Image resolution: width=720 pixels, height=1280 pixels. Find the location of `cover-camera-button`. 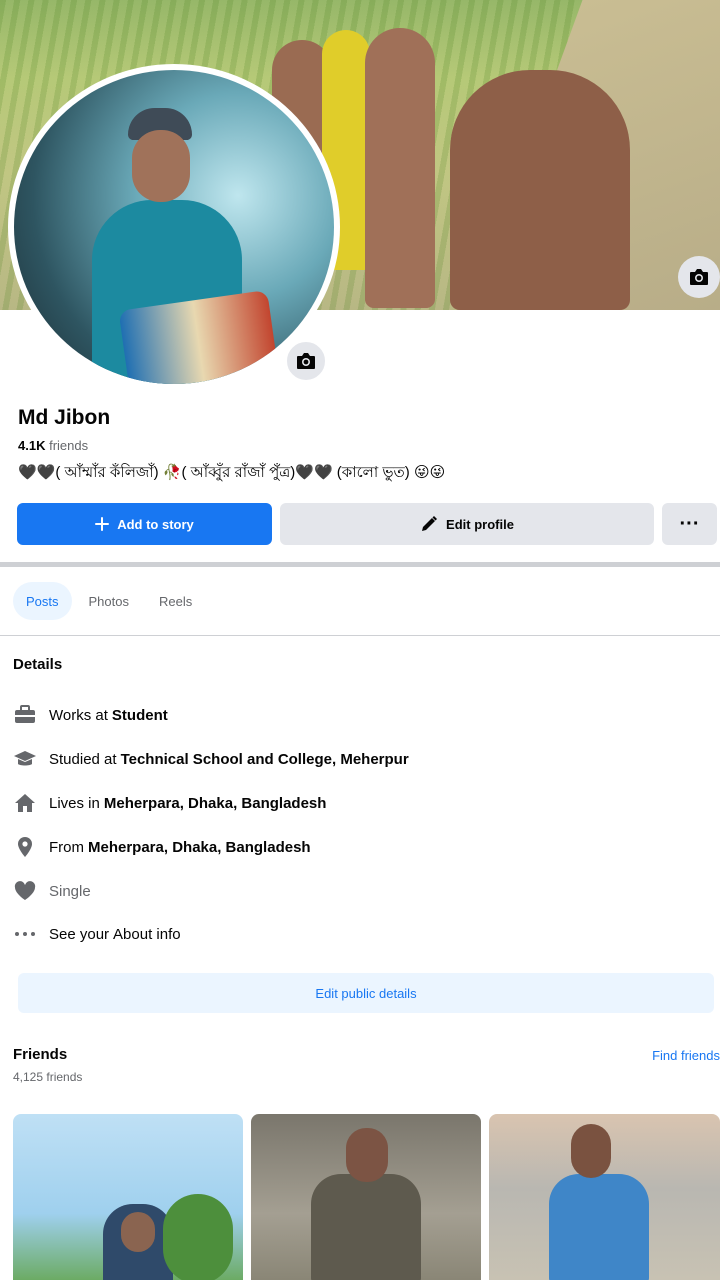

cover-camera-button is located at coordinates (699, 277).